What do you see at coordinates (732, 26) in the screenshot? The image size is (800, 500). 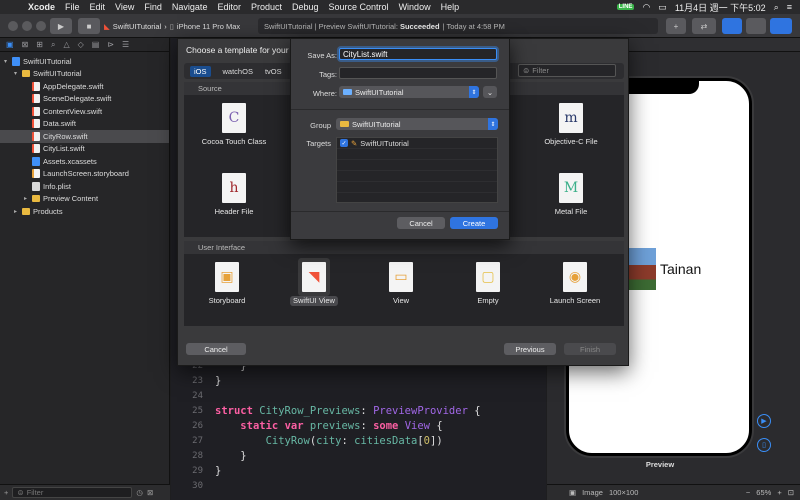 I see `toggle-navigator-button` at bounding box center [732, 26].